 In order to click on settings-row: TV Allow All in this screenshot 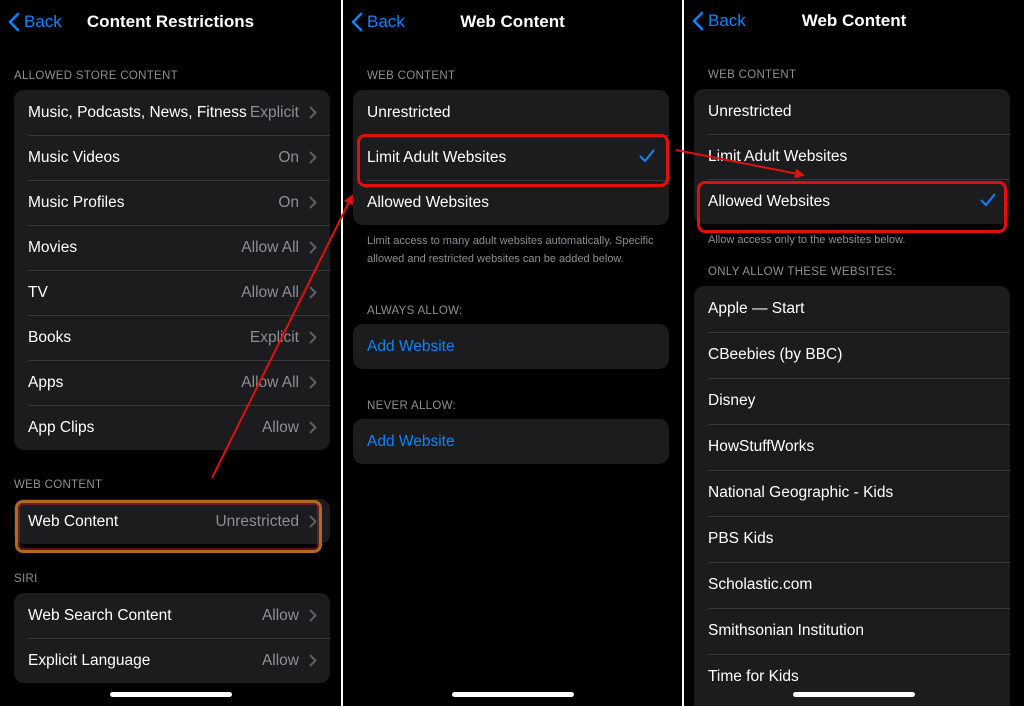, I will do `click(172, 292)`.